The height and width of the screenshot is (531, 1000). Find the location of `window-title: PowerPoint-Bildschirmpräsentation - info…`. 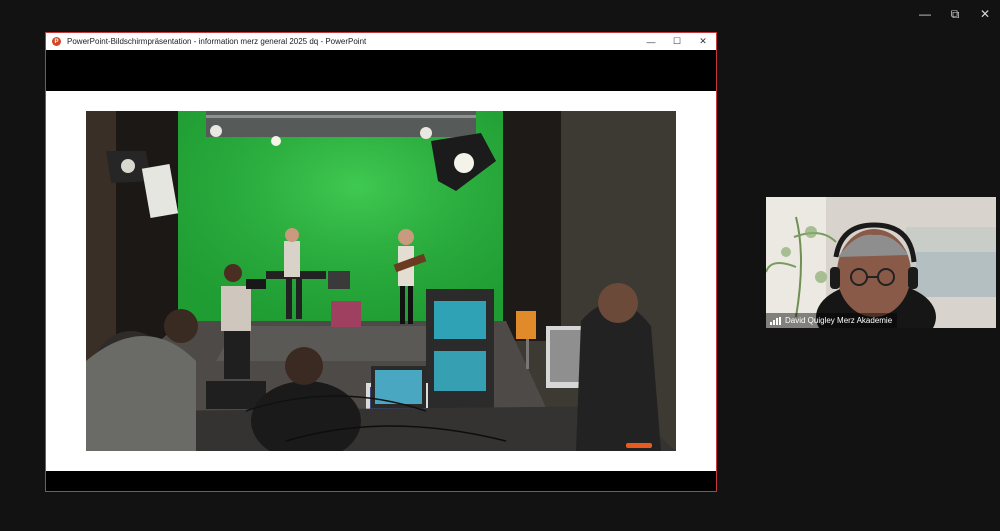

window-title: PowerPoint-Bildschirmpräsentation - info… is located at coordinates (217, 41).